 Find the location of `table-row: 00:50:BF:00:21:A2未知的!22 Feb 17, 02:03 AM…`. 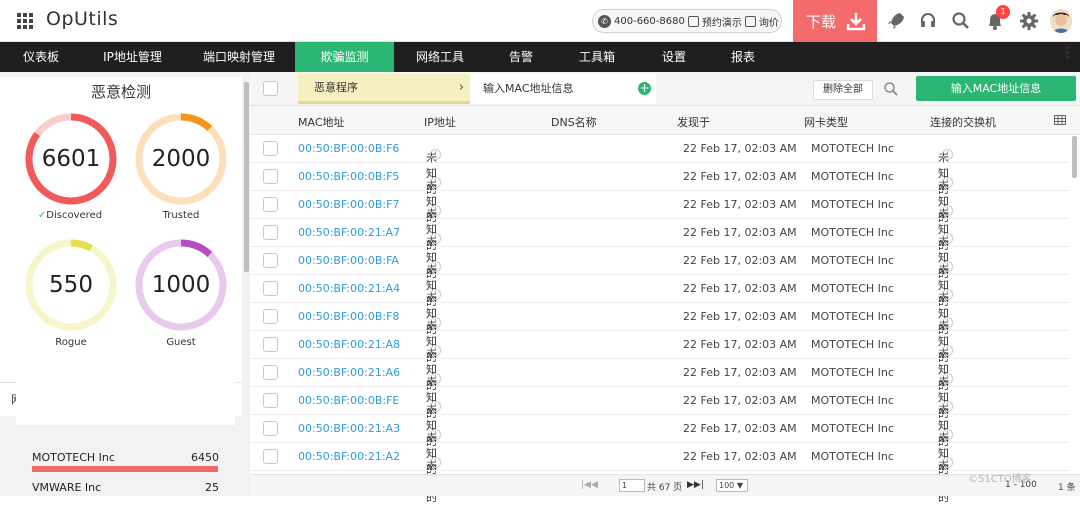

table-row: 00:50:BF:00:21:A2未知的!22 Feb 17, 02:03 AM… is located at coordinates (659, 473).